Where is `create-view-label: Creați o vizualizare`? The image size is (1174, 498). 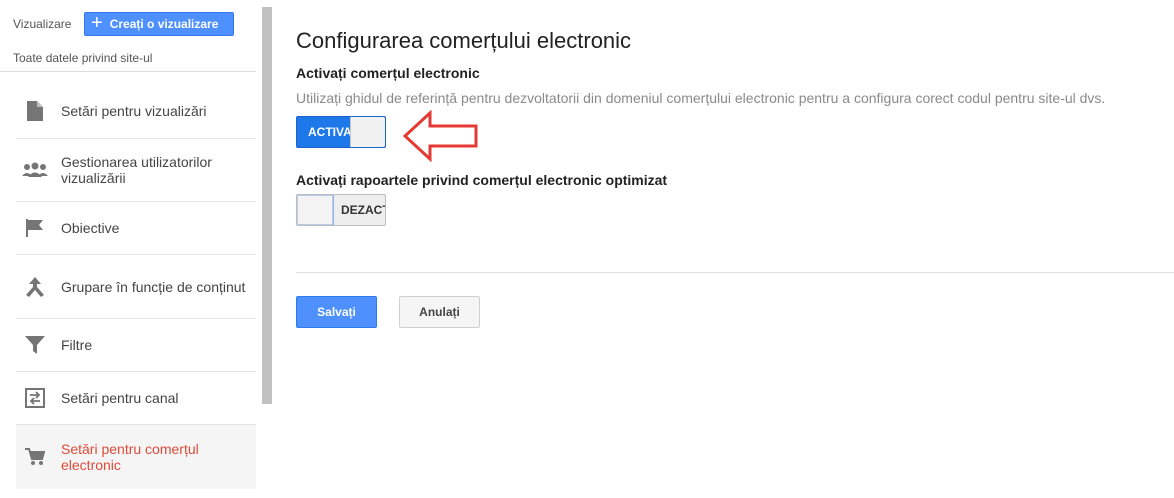
create-view-label: Creați o vizualizare is located at coordinates (164, 24).